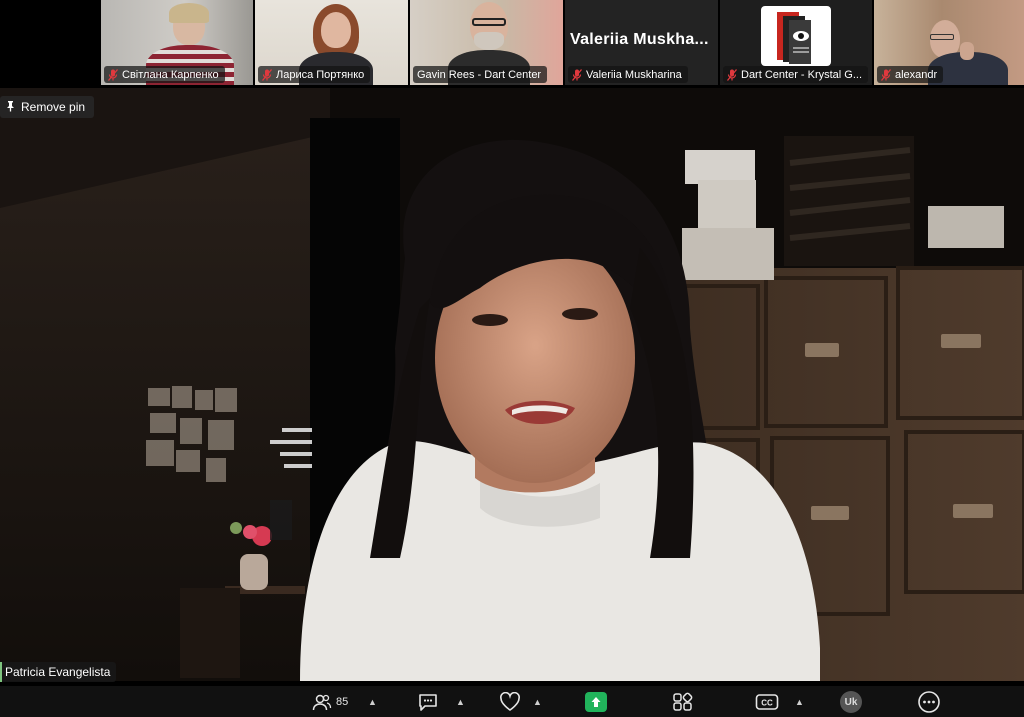 The width and height of the screenshot is (1024, 717). I want to click on participant-name: Gavin Rees - Dart Center, so click(479, 74).